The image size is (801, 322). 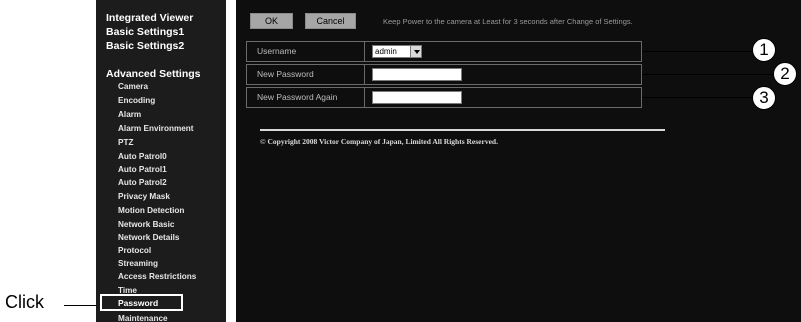 What do you see at coordinates (143, 318) in the screenshot?
I see `sidebar-item-maintenance: Maintenance` at bounding box center [143, 318].